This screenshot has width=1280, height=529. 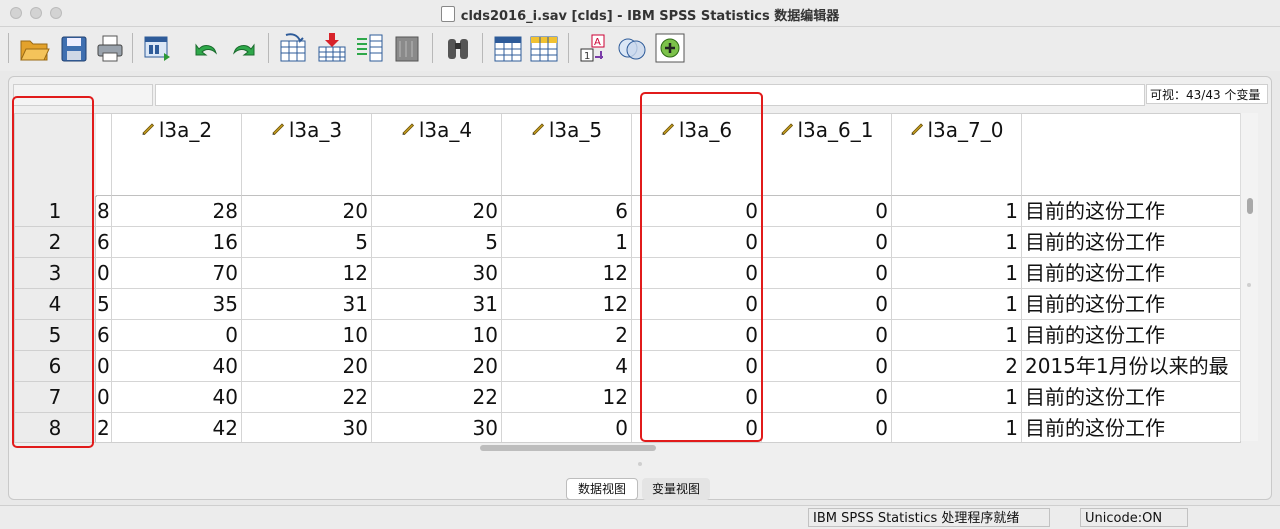 What do you see at coordinates (206, 48) in the screenshot?
I see `undo-icon` at bounding box center [206, 48].